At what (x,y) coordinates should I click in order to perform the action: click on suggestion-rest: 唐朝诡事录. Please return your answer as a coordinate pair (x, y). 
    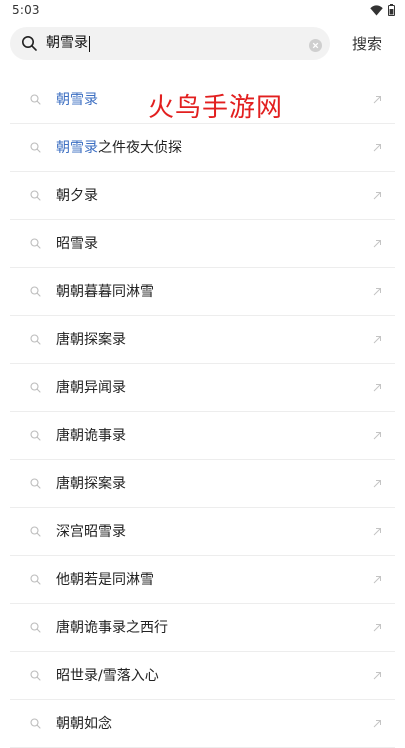
    Looking at the image, I should click on (91, 436).